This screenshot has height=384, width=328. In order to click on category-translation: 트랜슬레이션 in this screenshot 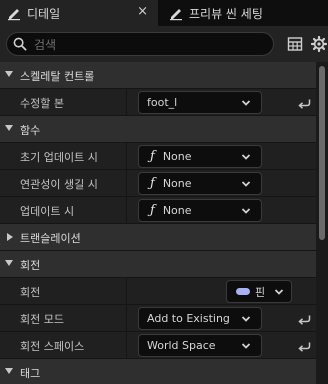, I will do `click(158, 237)`.